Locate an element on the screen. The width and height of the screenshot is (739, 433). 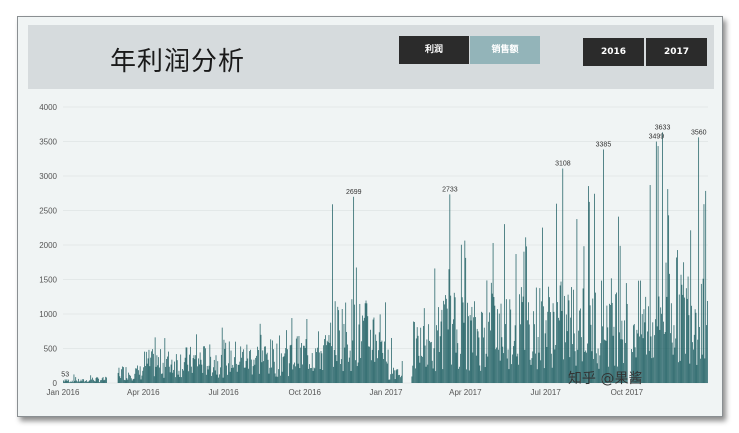
y-tick-label: 2500 is located at coordinates (48, 211).